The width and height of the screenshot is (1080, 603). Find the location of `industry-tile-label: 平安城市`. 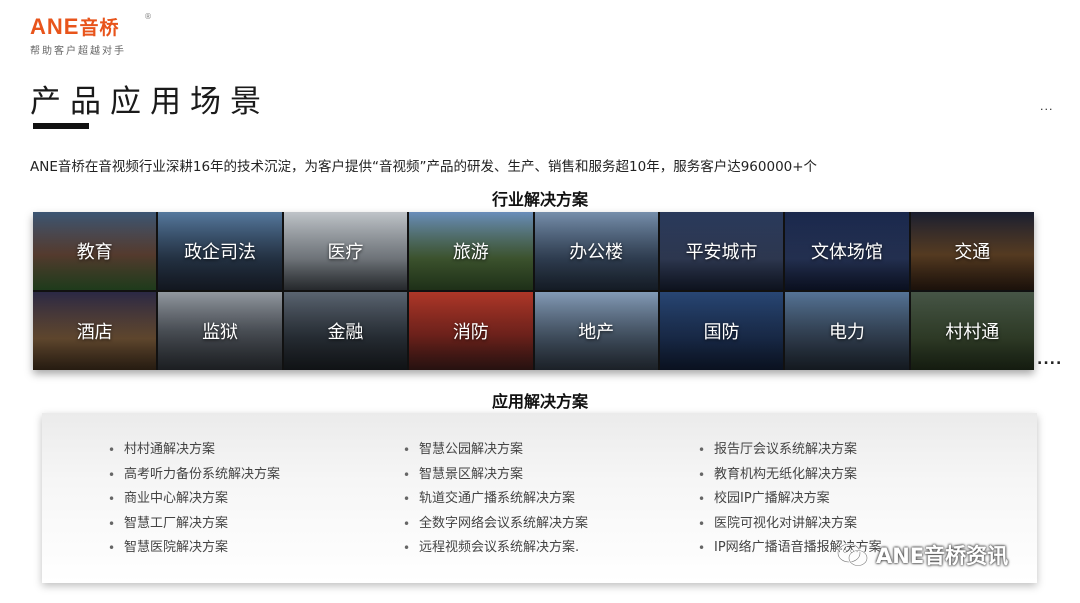

industry-tile-label: 平安城市 is located at coordinates (721, 252).